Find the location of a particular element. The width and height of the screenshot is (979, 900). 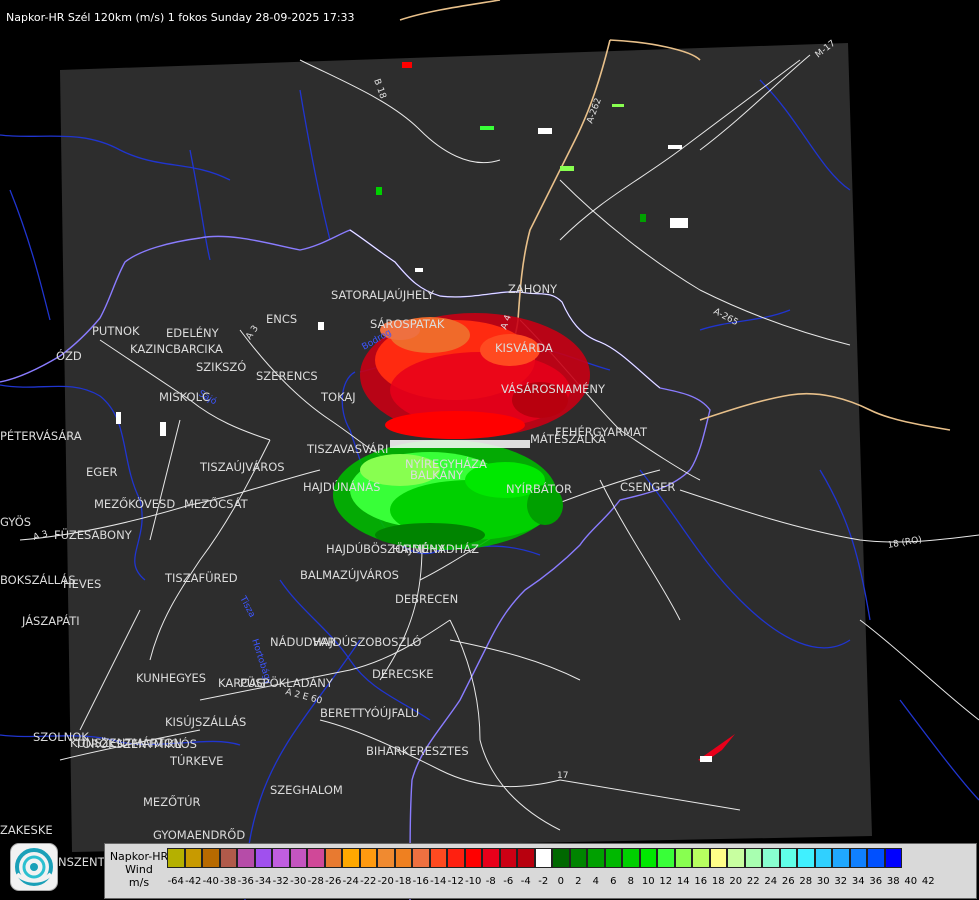

place-label: ÓZD is located at coordinates (69, 355).